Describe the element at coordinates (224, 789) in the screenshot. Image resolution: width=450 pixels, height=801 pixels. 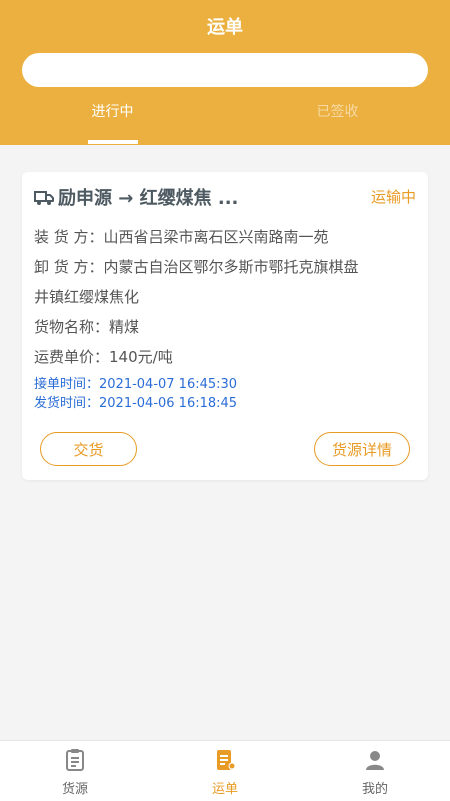
I see `nav-label-waybill: 运单` at that location.